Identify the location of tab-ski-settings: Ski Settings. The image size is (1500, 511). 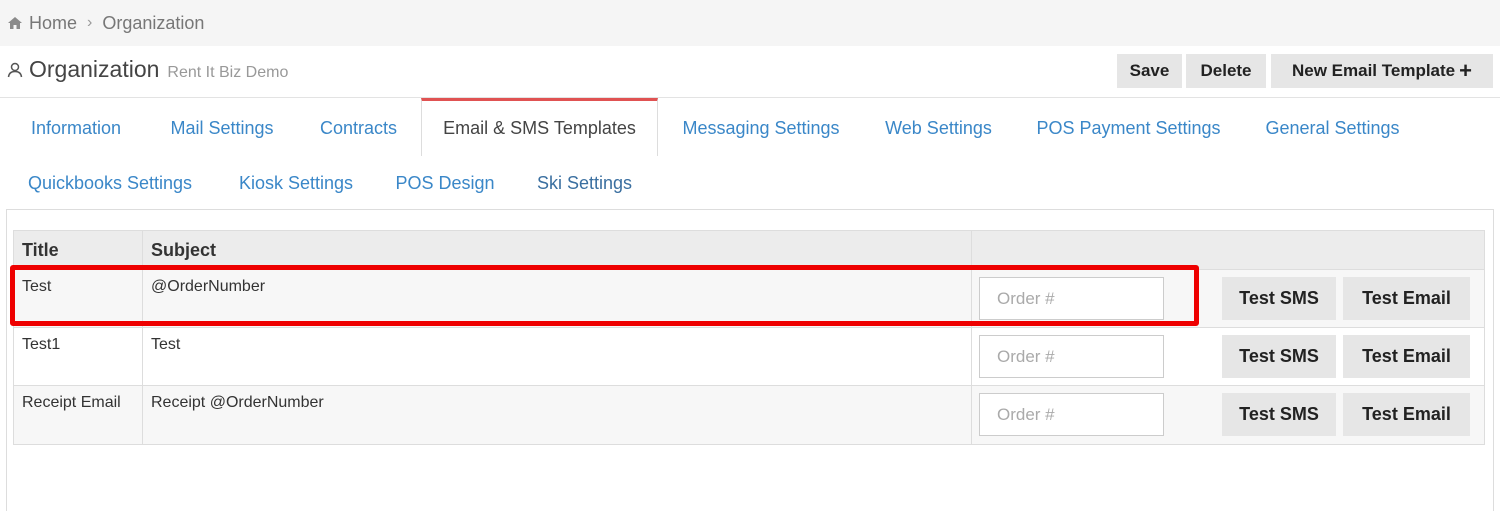
(584, 183).